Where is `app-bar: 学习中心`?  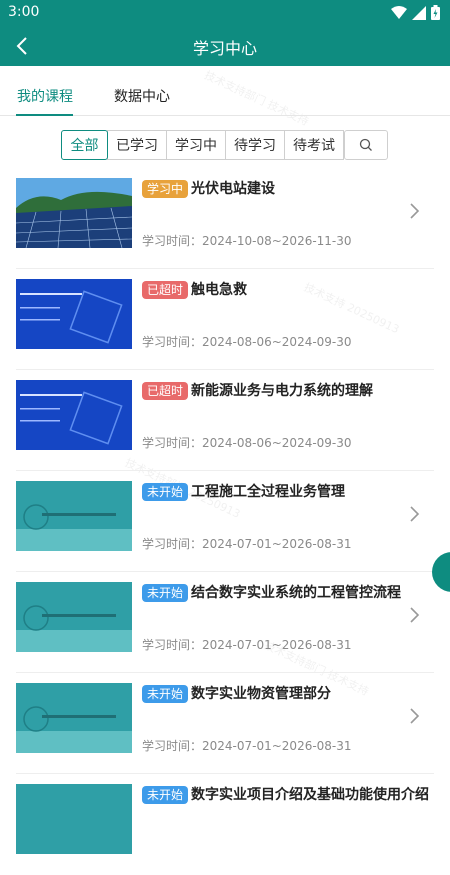 app-bar: 学习中心 is located at coordinates (225, 46).